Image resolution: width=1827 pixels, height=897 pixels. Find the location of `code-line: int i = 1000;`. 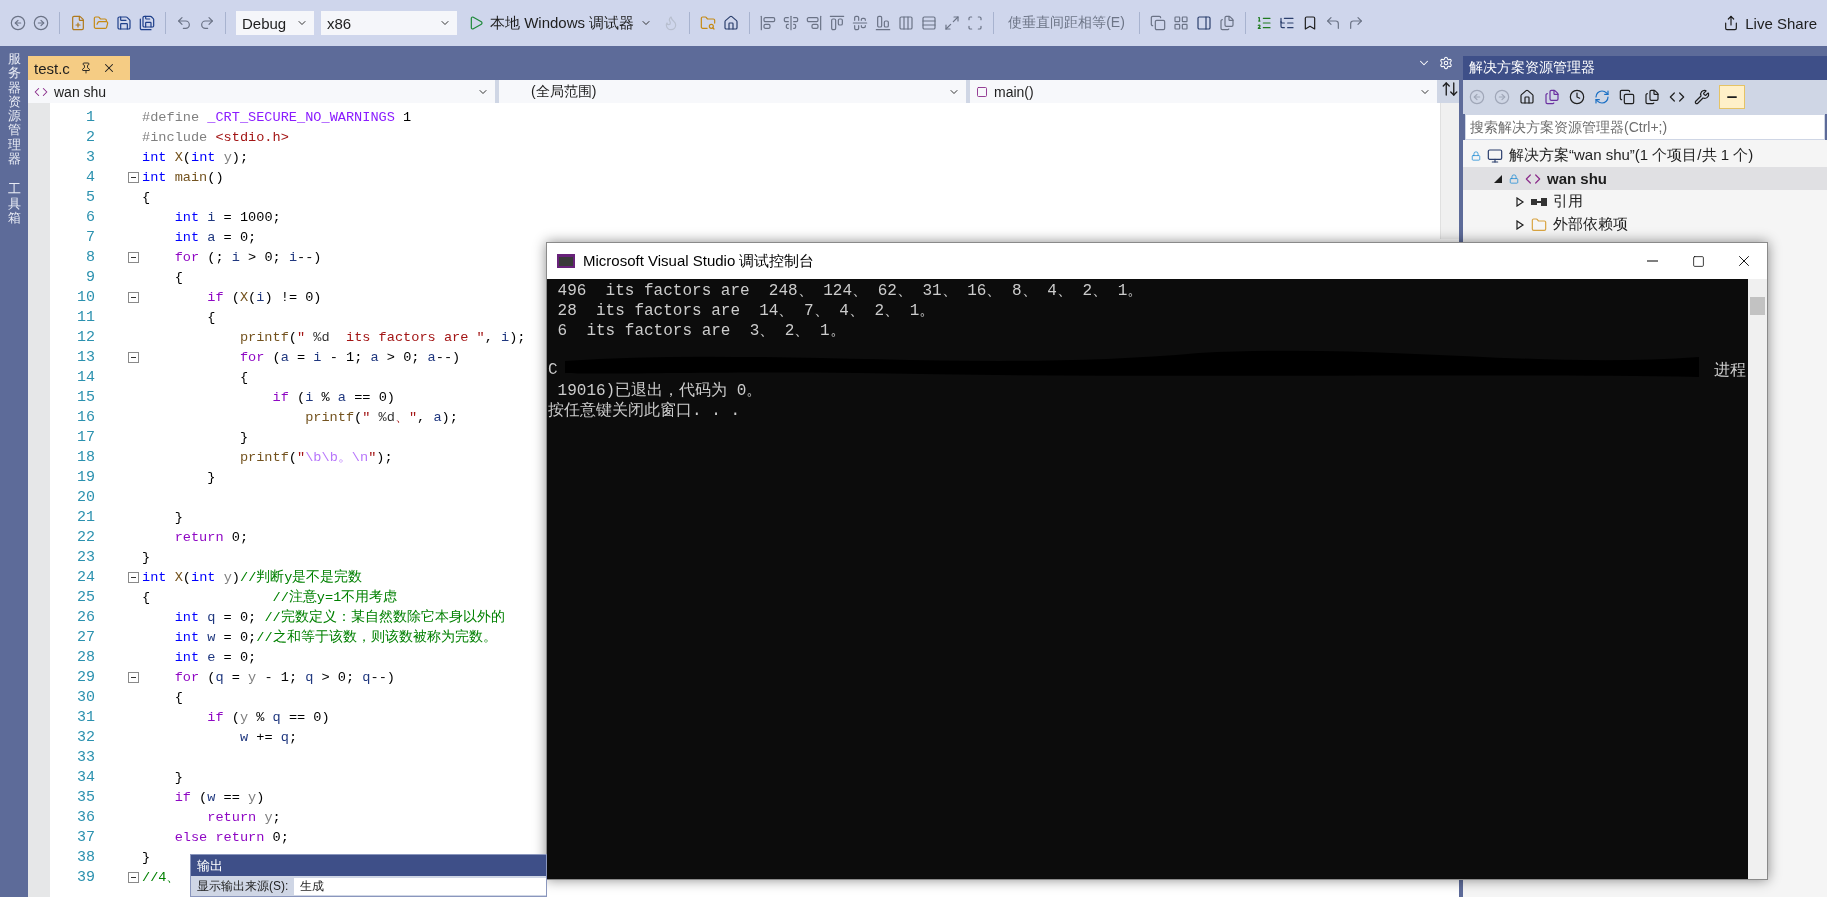

code-line: int i = 1000; is located at coordinates (227, 217).